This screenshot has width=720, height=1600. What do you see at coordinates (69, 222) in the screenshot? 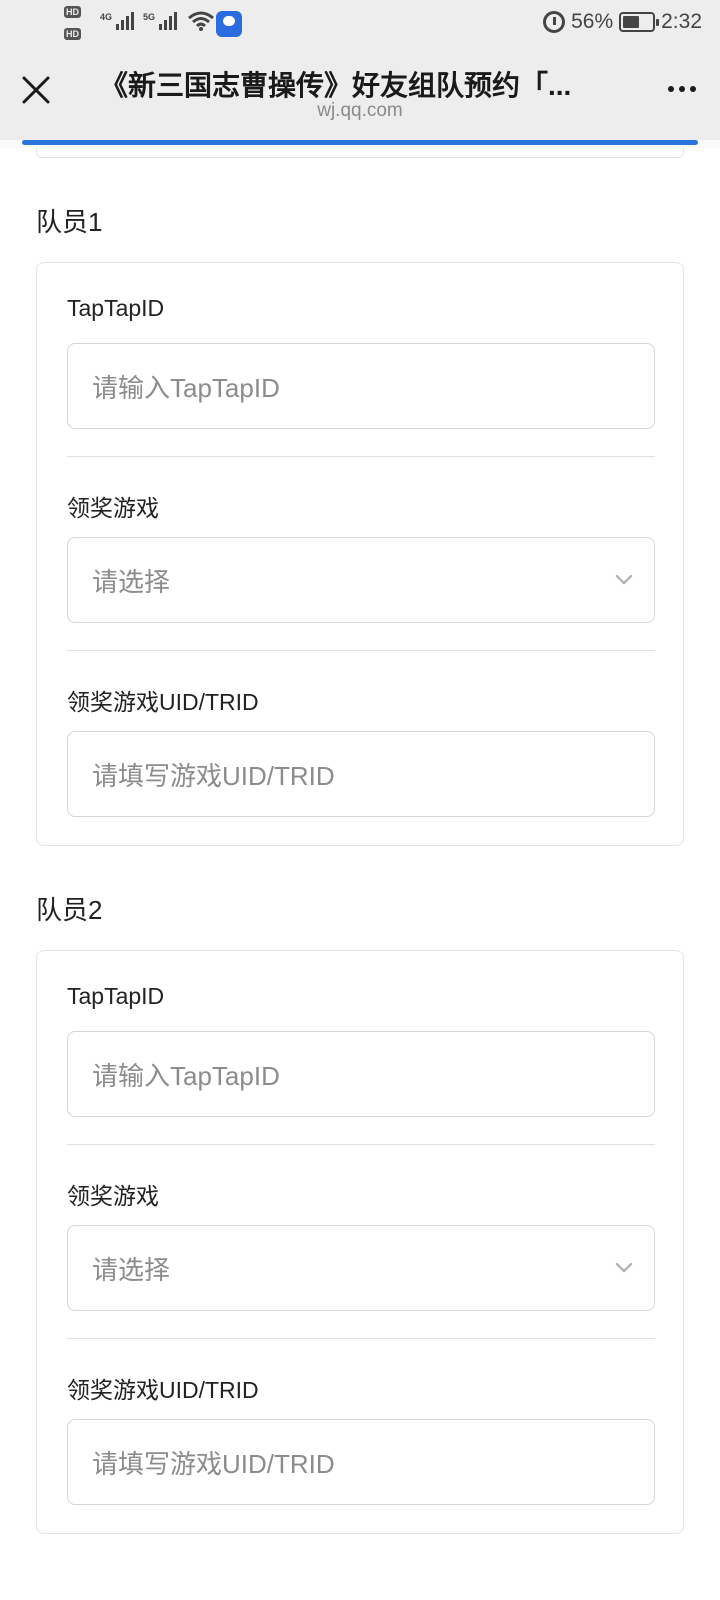
I see `member-1-title: 队员1` at bounding box center [69, 222].